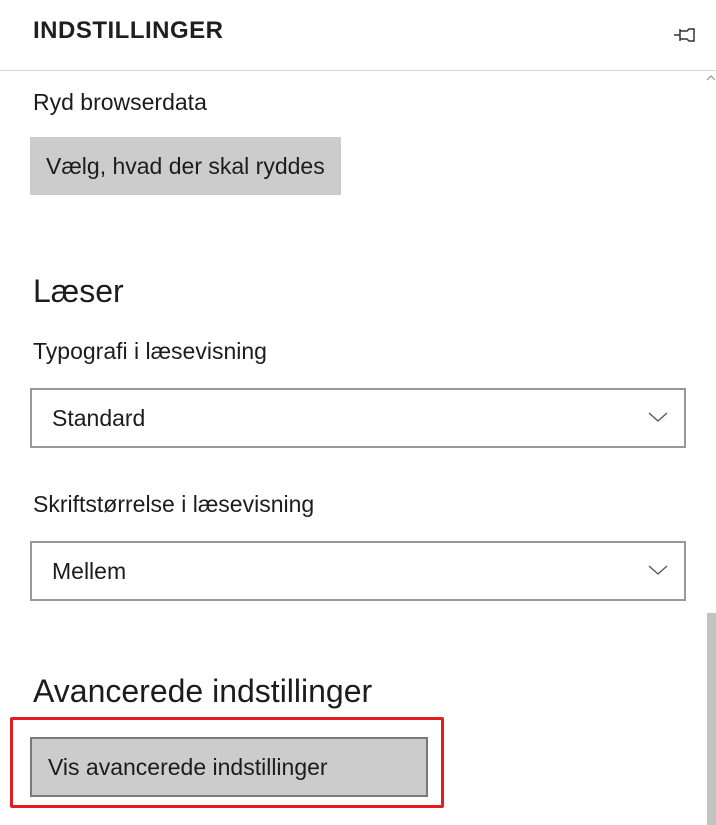  I want to click on settings-header: INDSTILLINGER, so click(358, 35).